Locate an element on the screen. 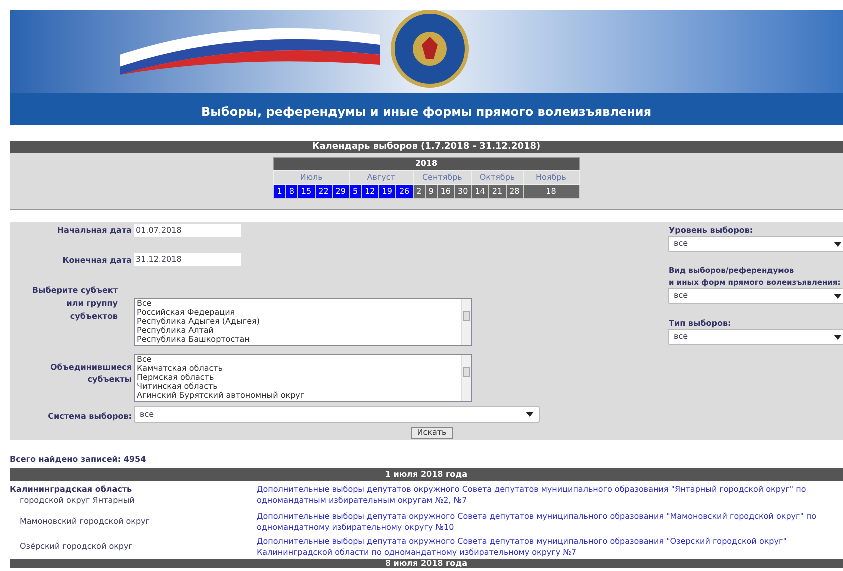  calendar-day-link: 8 is located at coordinates (292, 191).